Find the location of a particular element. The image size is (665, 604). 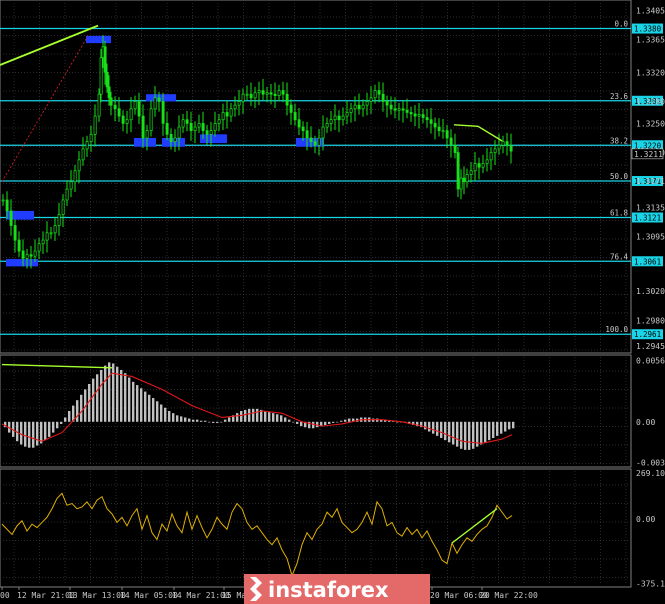

price-axis-label: 1.3320 is located at coordinates (650, 72).